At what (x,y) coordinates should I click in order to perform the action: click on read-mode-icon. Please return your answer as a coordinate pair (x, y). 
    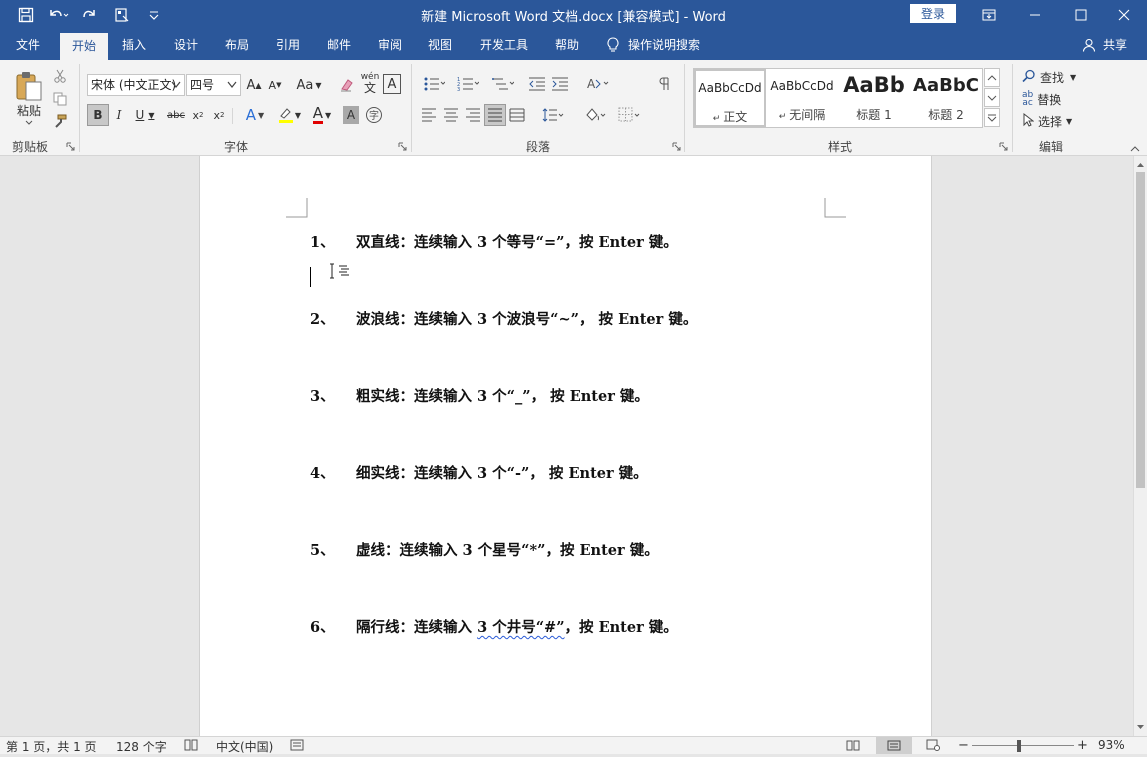
    Looking at the image, I should click on (853, 746).